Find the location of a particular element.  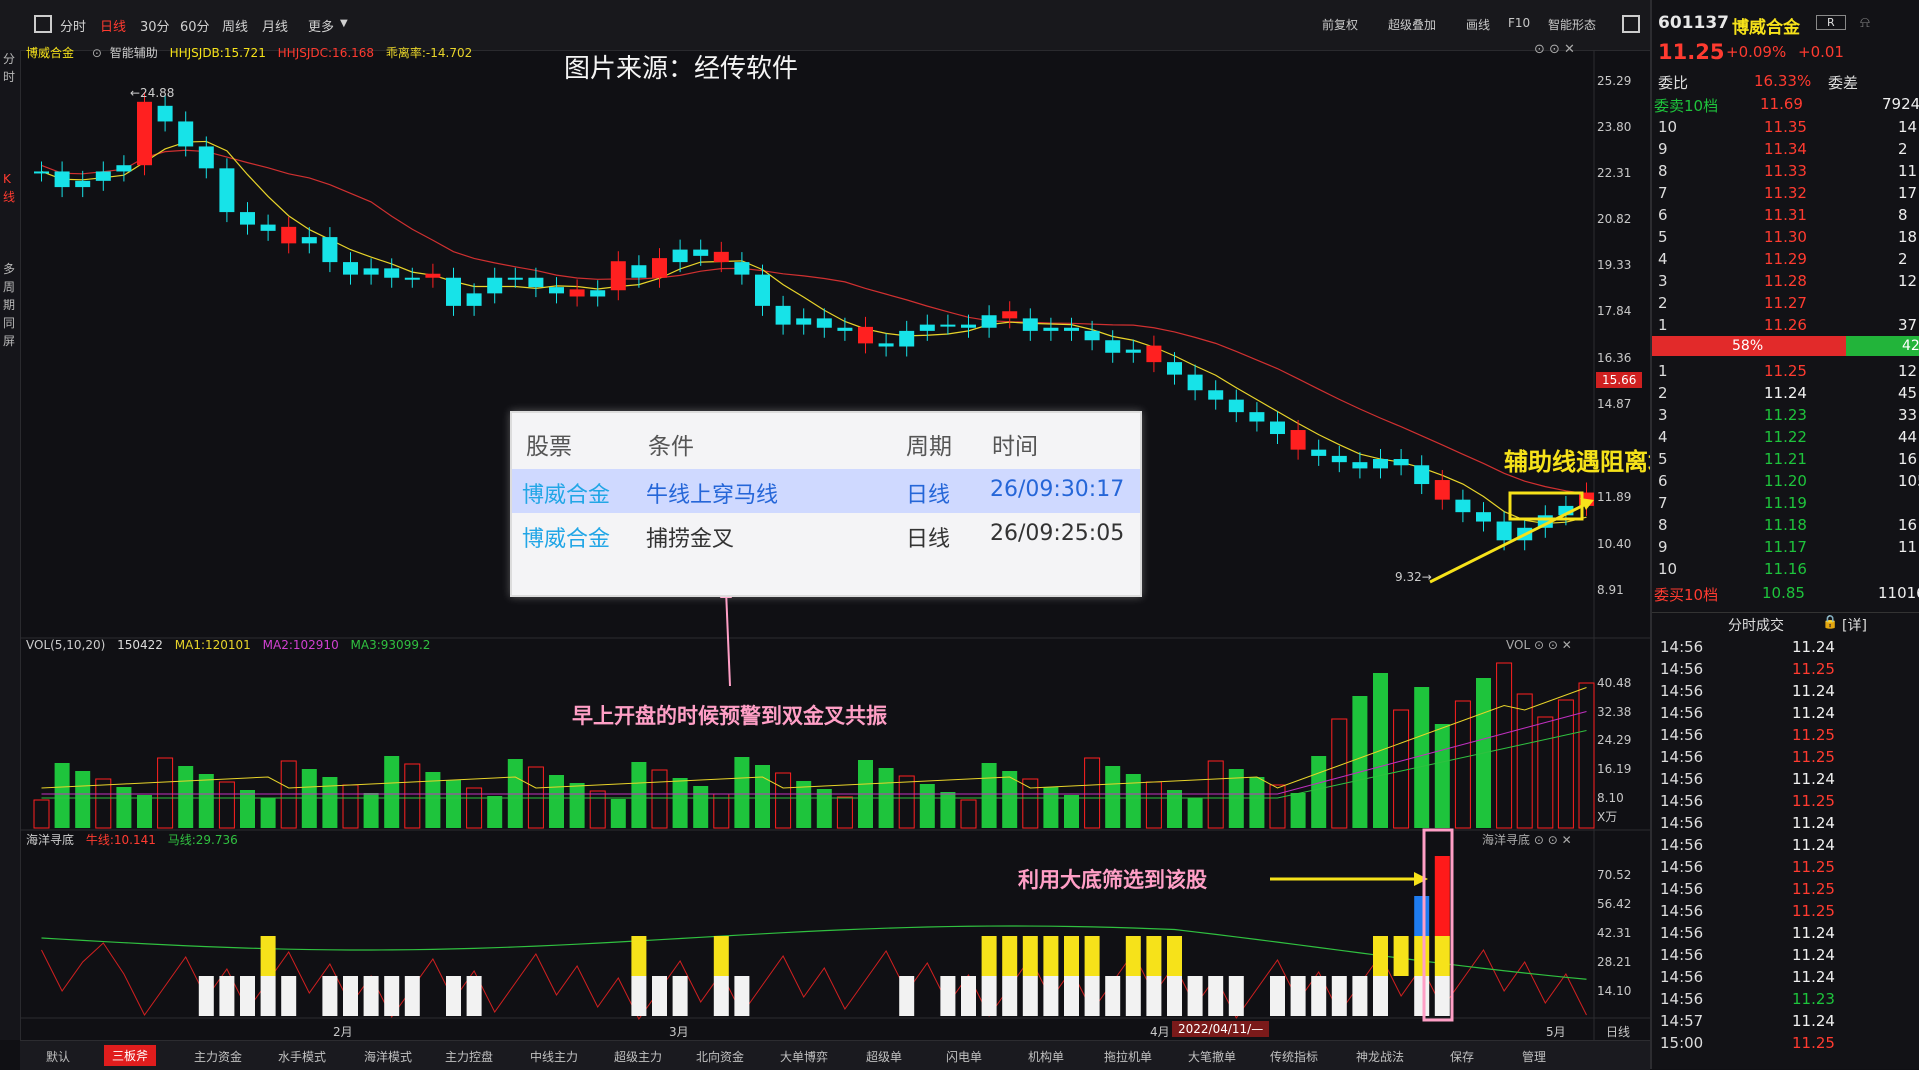

alert-bell-icon: ⍾ is located at coordinates (1865, 22).